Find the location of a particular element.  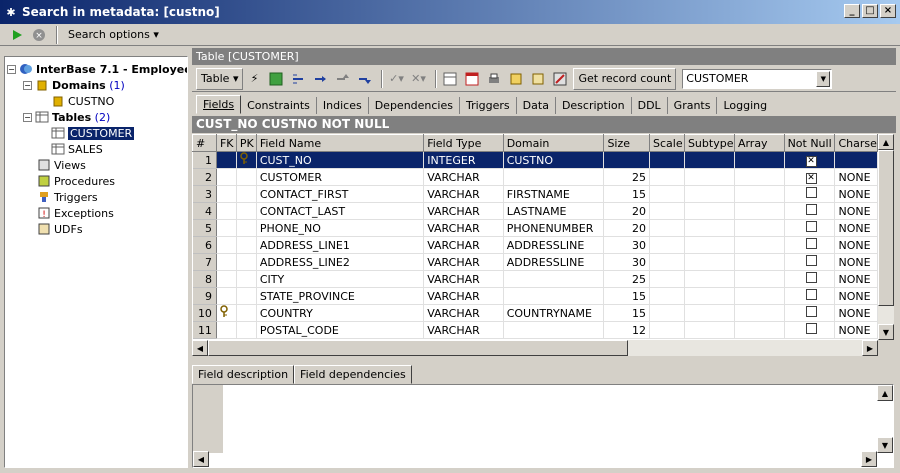

size-cell: 25 is located at coordinates (626, 279).